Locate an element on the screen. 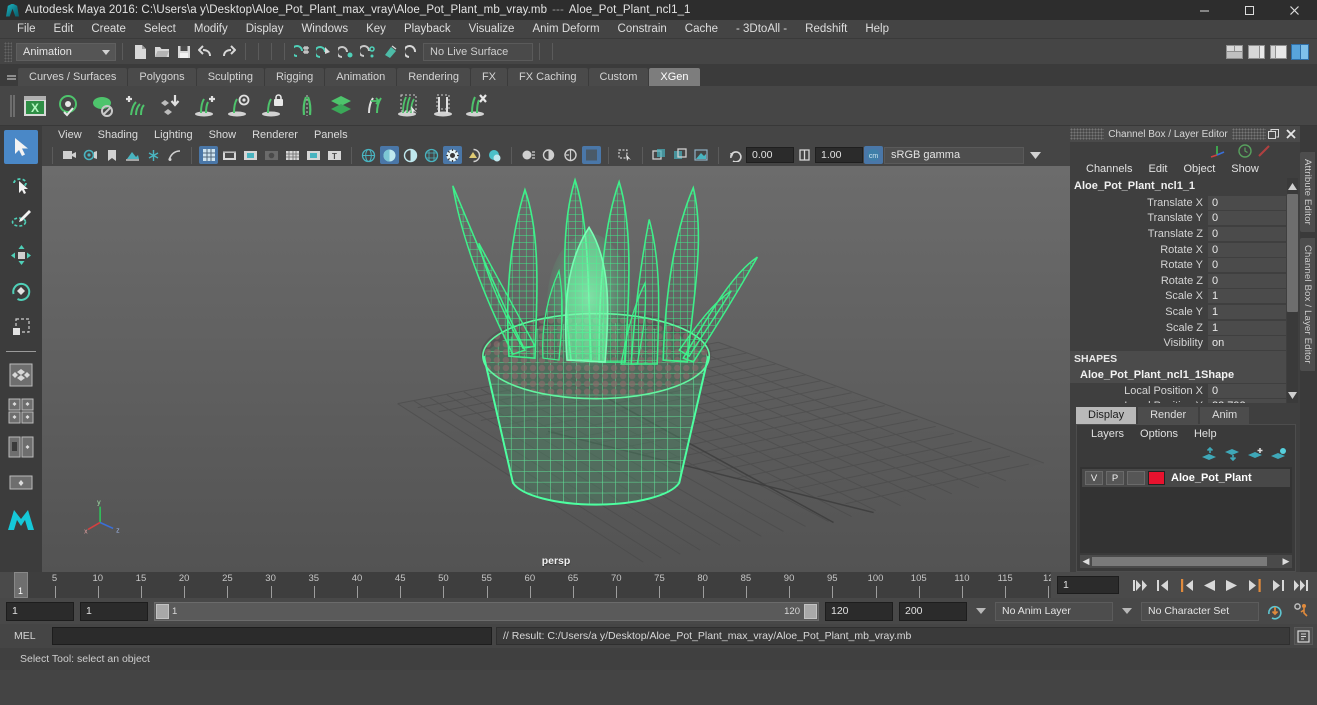 The image size is (1317, 705). channelbox-menu-edit: Edit is located at coordinates (1157, 169).